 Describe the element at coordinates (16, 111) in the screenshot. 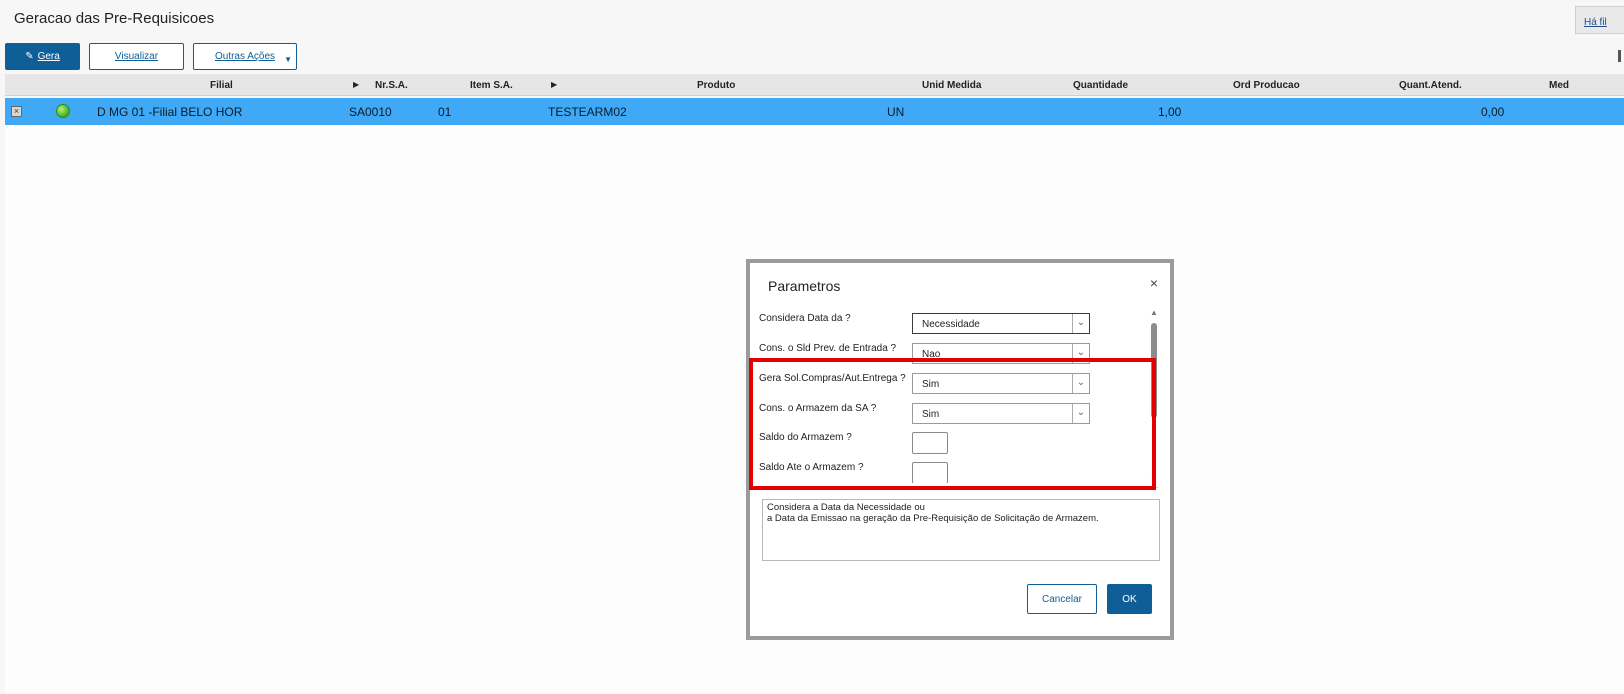

I see `row-checkbox: ×` at that location.